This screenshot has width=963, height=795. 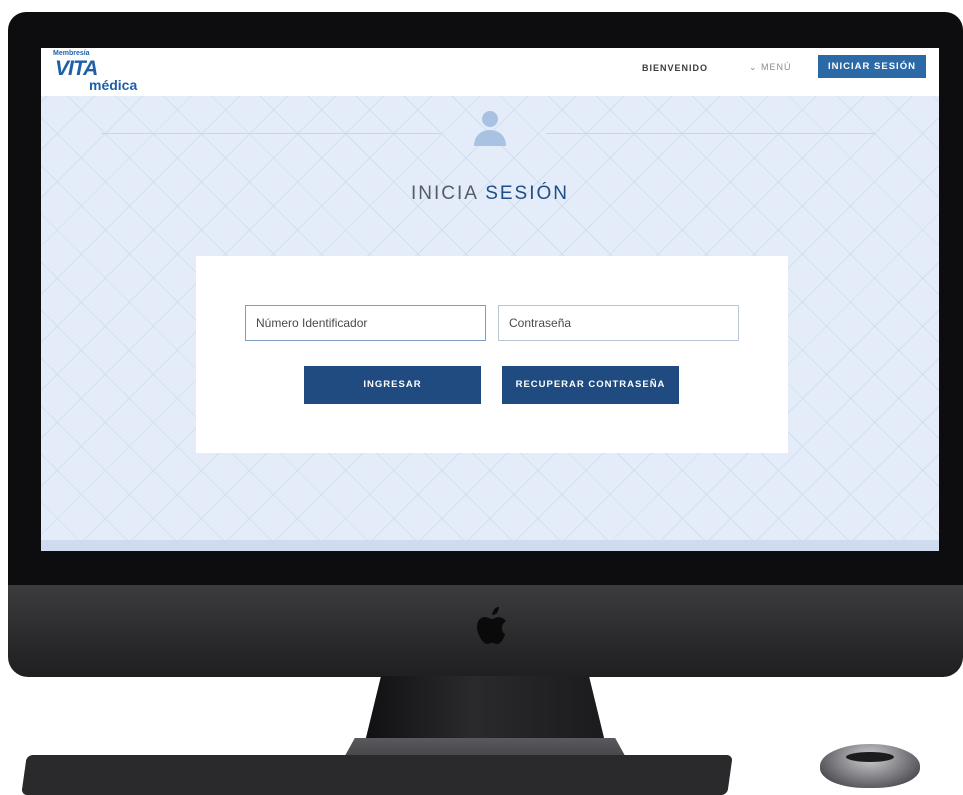 What do you see at coordinates (590, 385) in the screenshot?
I see `recover-password-button: RECUPERAR CONTRASEÑA` at bounding box center [590, 385].